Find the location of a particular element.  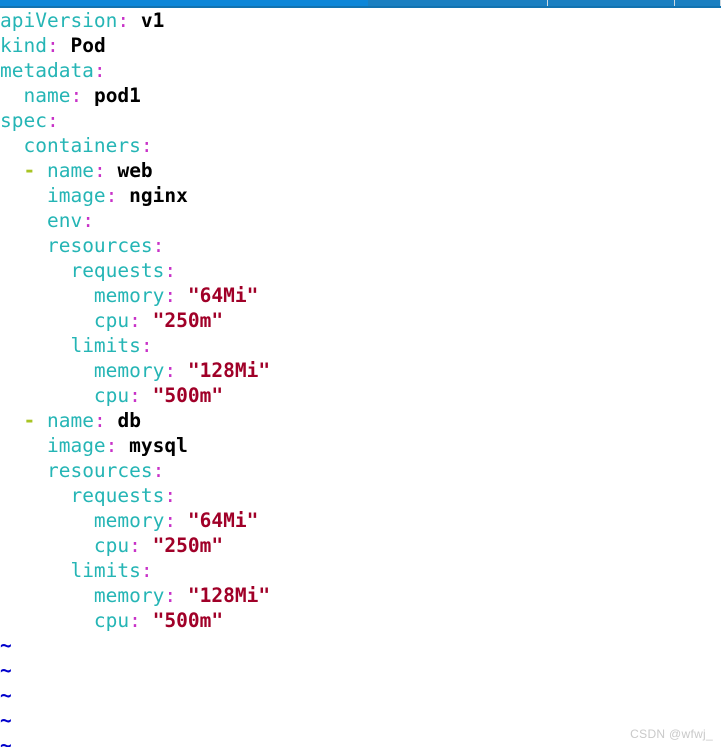

yaml-value: web is located at coordinates (135, 170).